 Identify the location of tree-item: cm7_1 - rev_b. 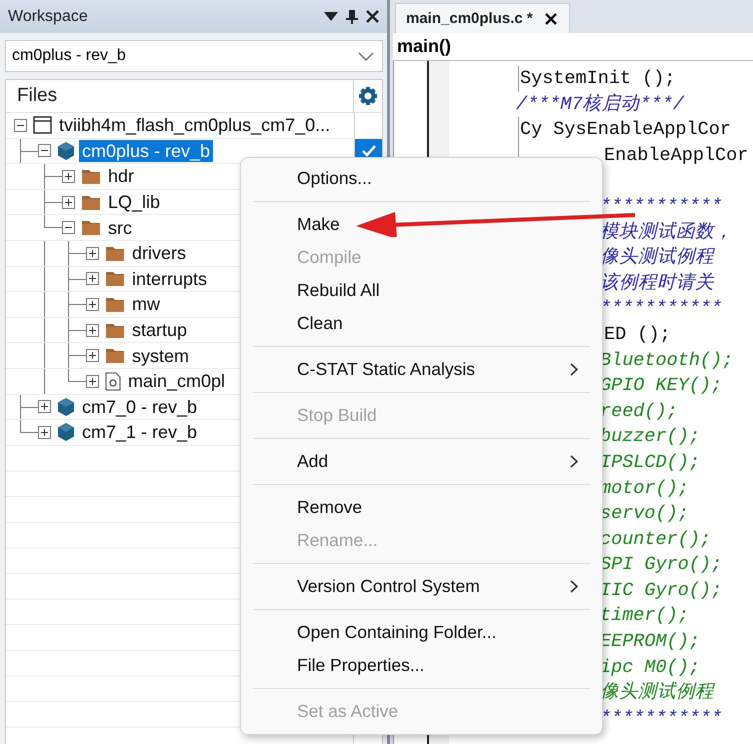
(139, 432).